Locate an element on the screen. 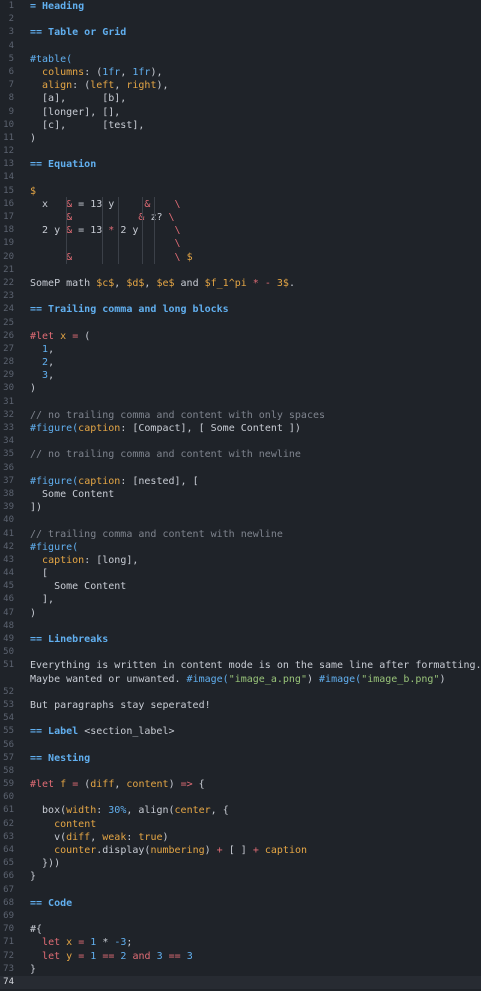  code-line: 36 is located at coordinates (240, 468).